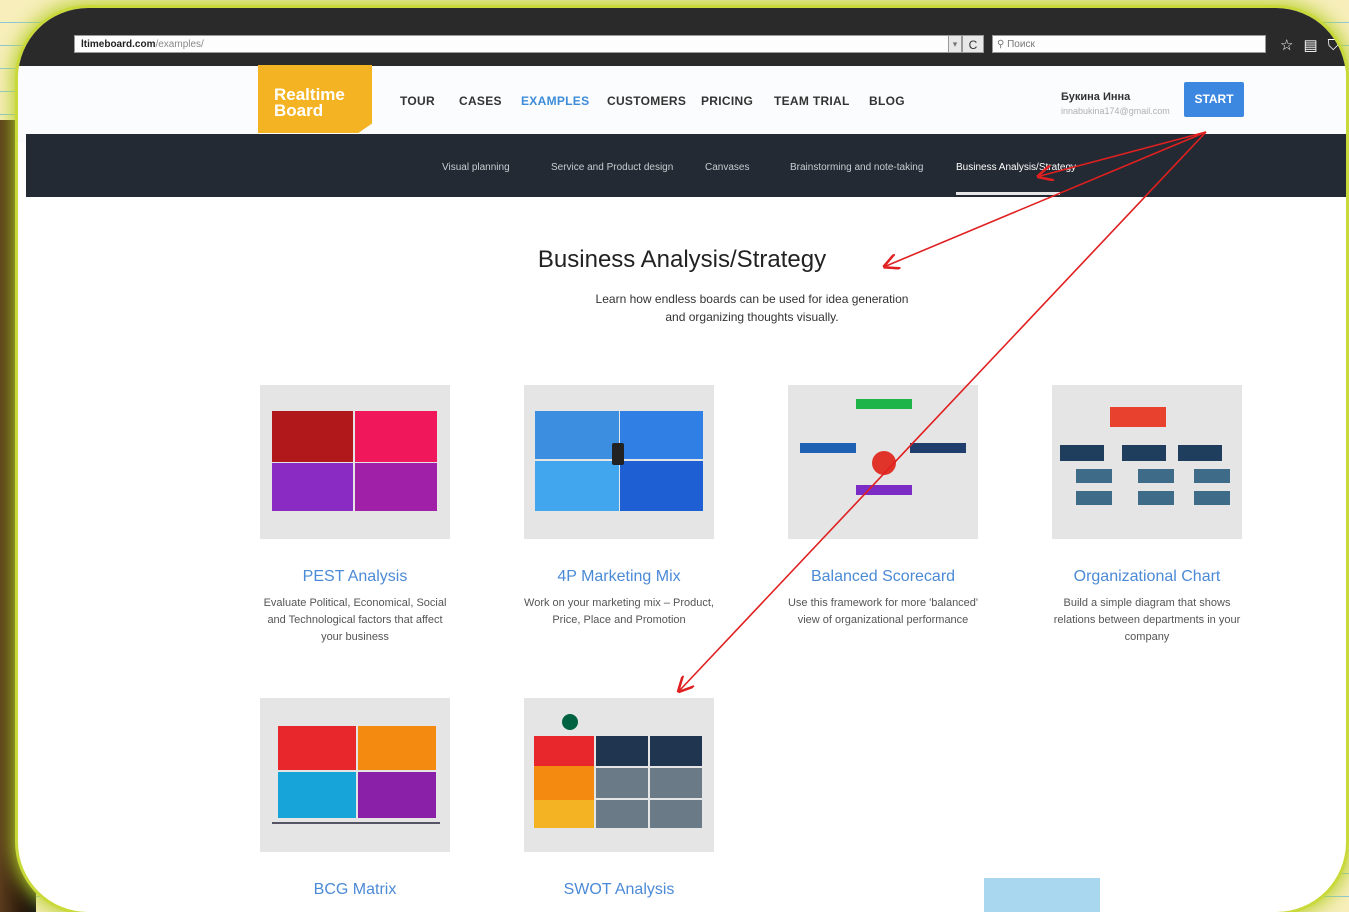  I want to click on 4p-marketing-mix-thumbnail, so click(619, 462).